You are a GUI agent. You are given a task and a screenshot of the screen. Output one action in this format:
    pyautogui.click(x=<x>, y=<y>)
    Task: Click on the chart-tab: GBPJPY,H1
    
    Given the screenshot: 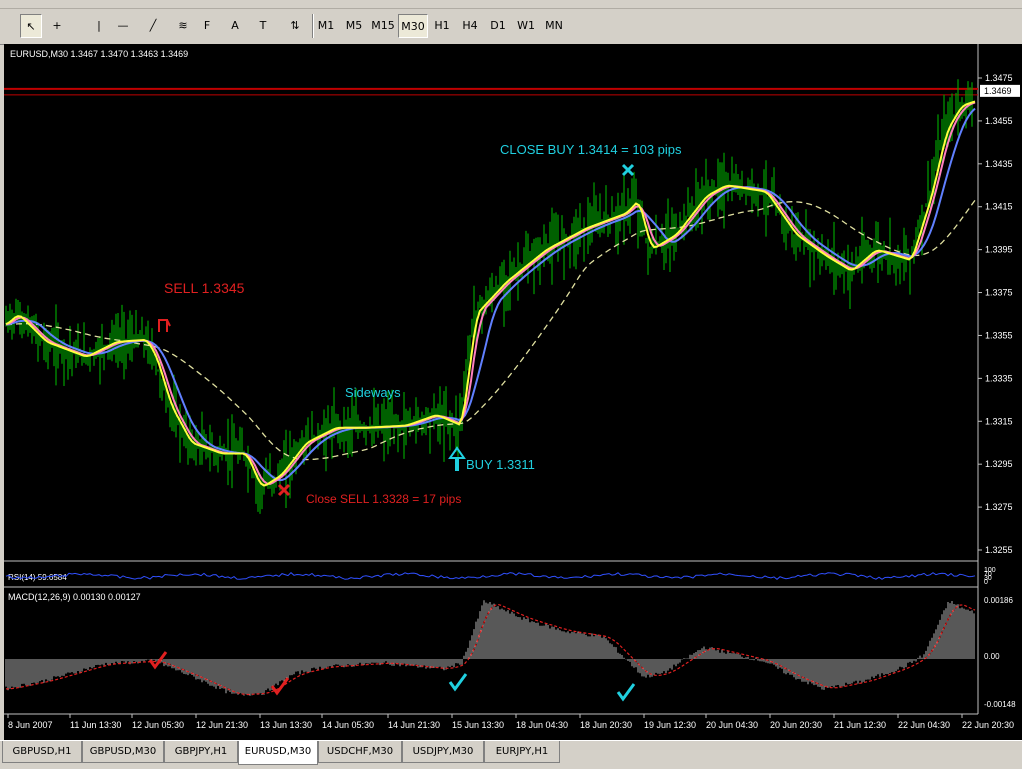 What is the action you would take?
    pyautogui.click(x=201, y=752)
    